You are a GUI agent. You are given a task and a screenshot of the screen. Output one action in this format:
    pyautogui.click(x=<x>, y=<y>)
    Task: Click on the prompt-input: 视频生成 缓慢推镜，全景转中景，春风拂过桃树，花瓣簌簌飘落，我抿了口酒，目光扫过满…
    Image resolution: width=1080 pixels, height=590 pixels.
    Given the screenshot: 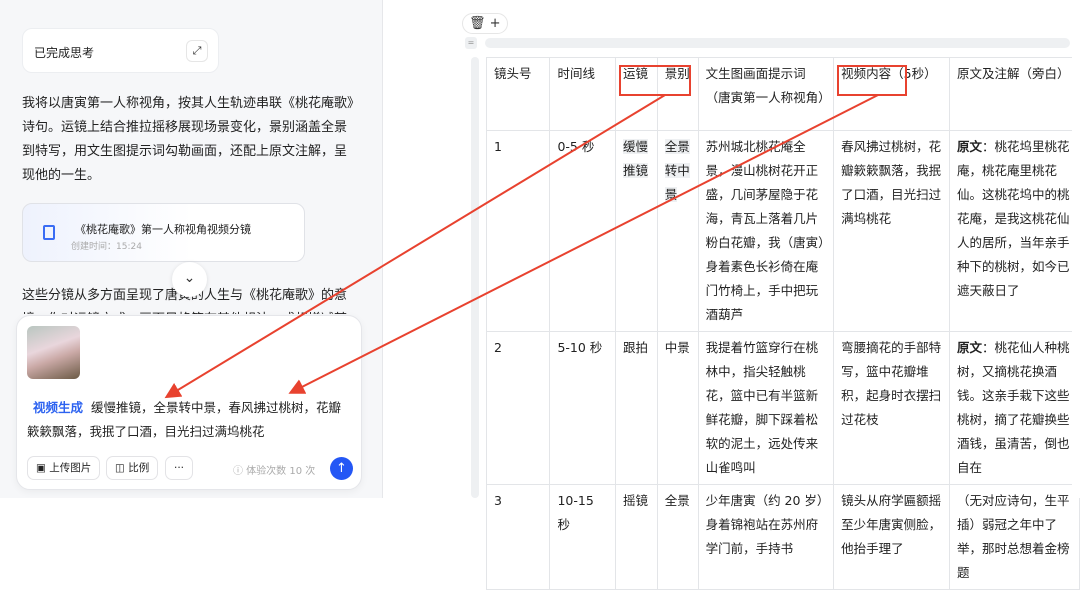 What is the action you would take?
    pyautogui.click(x=189, y=420)
    